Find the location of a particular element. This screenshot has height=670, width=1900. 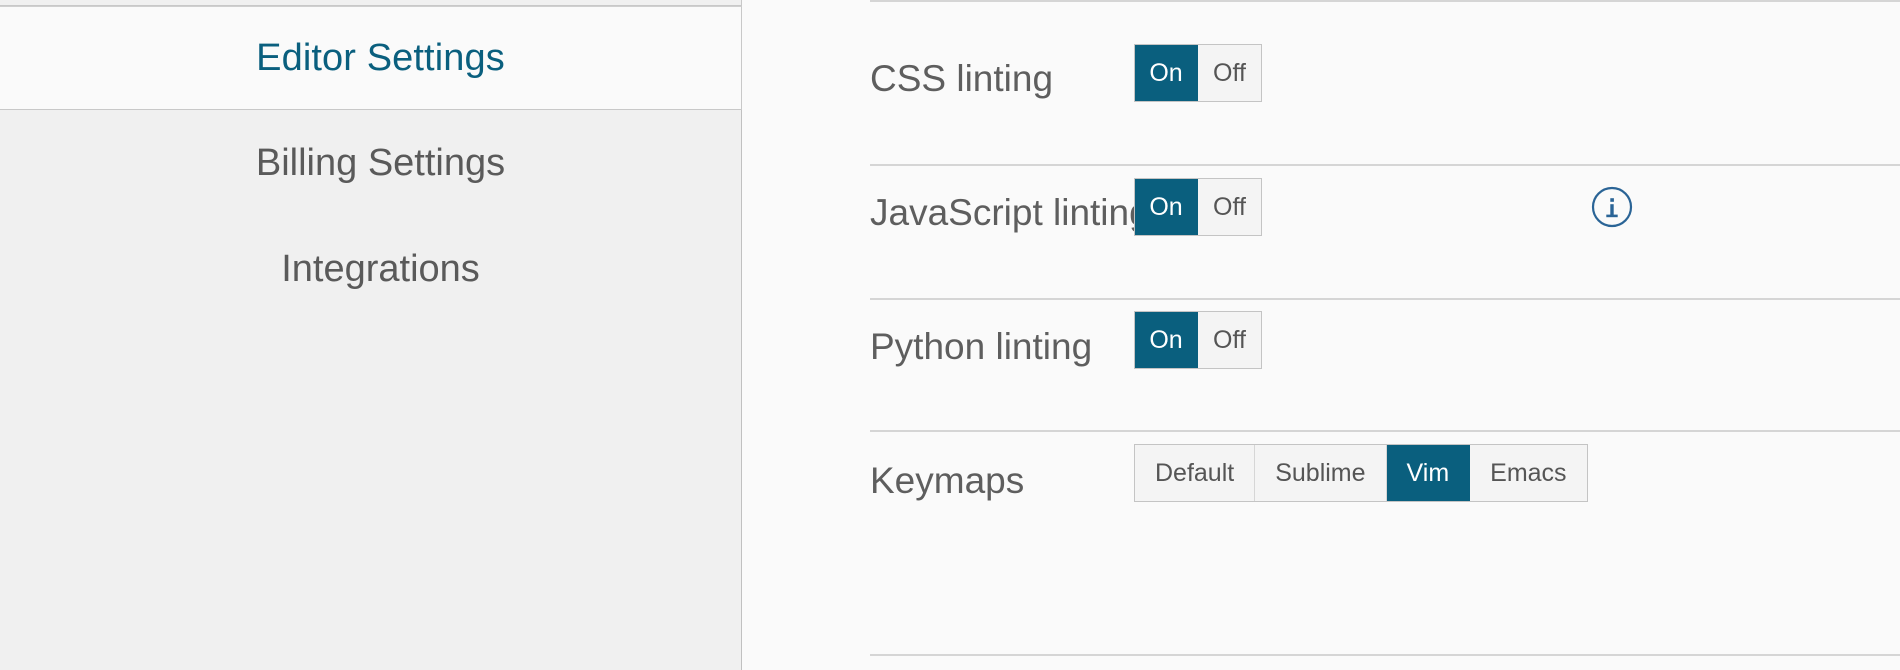

keymap-option-sublime: Sublime is located at coordinates (1321, 473).